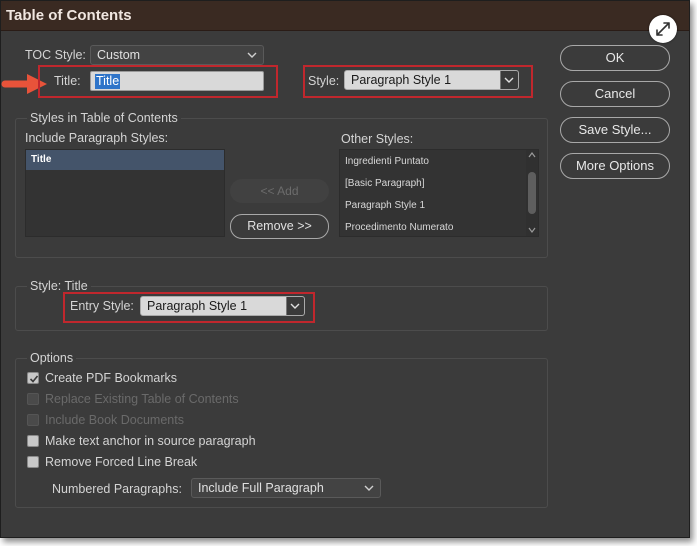 This screenshot has height=546, width=697. Describe the element at coordinates (69, 15) in the screenshot. I see `dialog-title: Table of Contents` at that location.